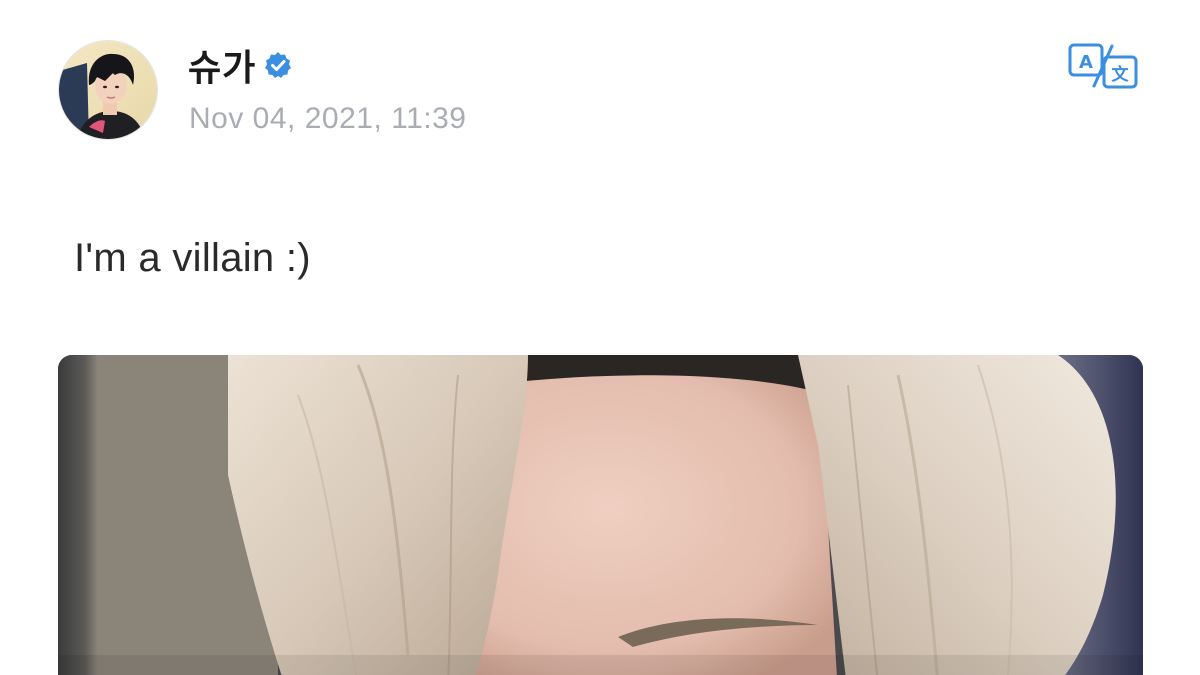 This screenshot has width=1200, height=675. I want to click on verified-badge-icon, so click(278, 65).